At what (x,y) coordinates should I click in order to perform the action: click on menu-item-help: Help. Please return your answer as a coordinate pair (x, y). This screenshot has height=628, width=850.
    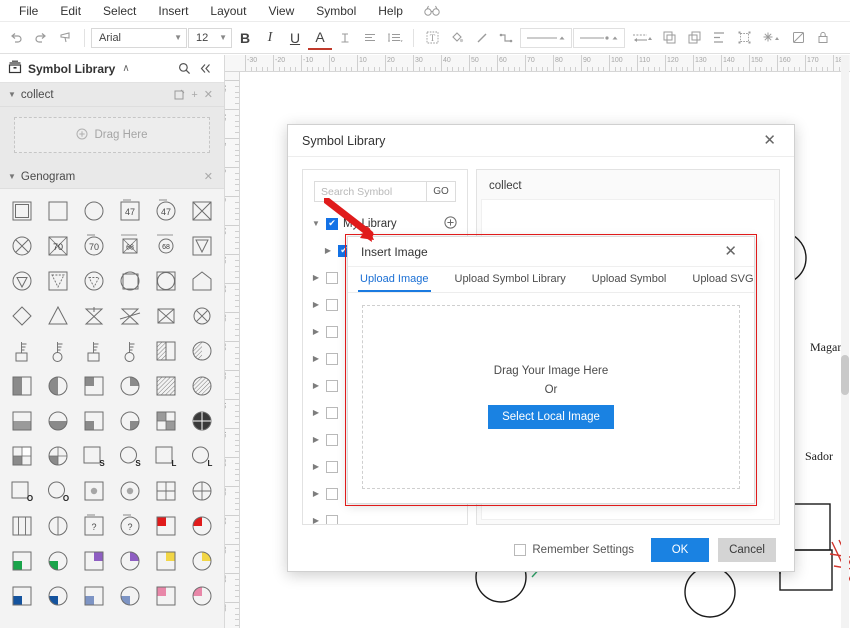
    Looking at the image, I should click on (390, 11).